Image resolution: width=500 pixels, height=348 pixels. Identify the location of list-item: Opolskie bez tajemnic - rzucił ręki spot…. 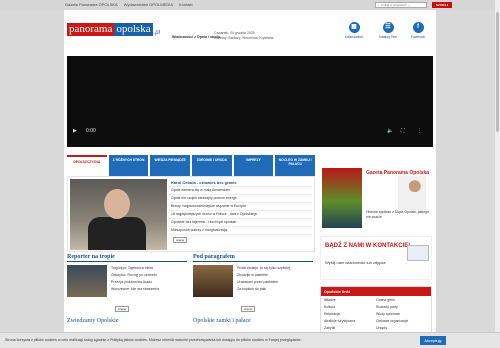
(240, 223).